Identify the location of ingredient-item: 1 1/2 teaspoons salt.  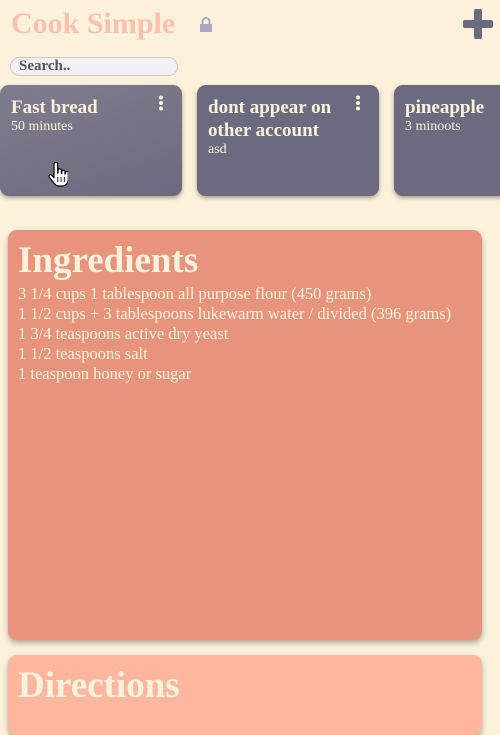
(83, 353).